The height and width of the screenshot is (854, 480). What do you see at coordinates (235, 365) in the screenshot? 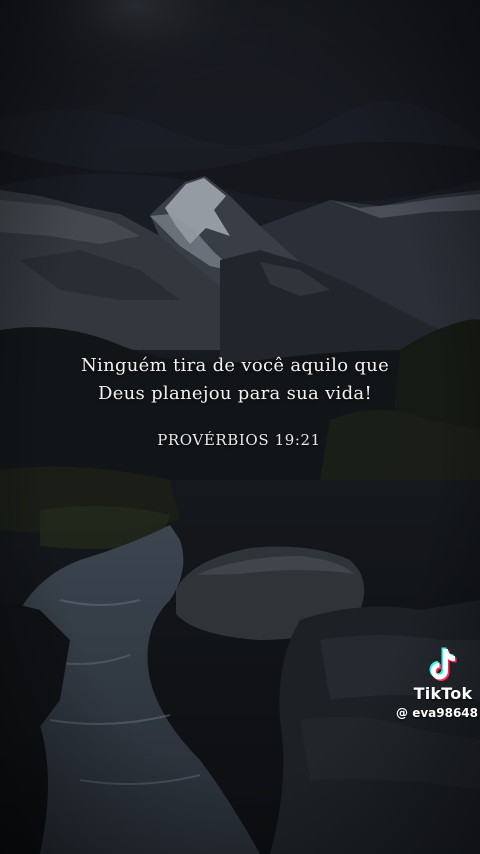
I see `quote-line-1: Ninguém tira de você aquilo que` at bounding box center [235, 365].